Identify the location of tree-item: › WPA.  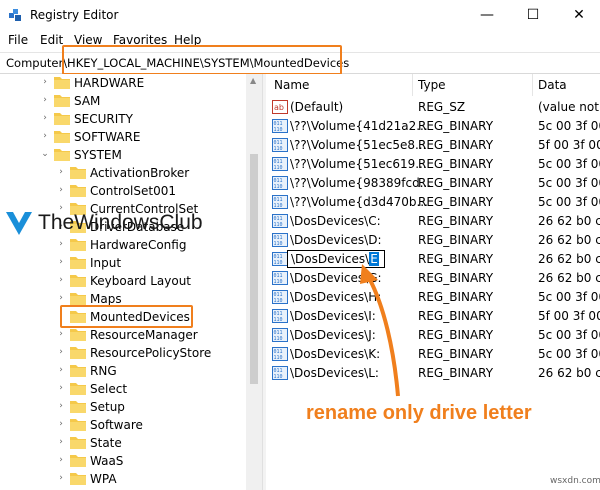
(123, 479).